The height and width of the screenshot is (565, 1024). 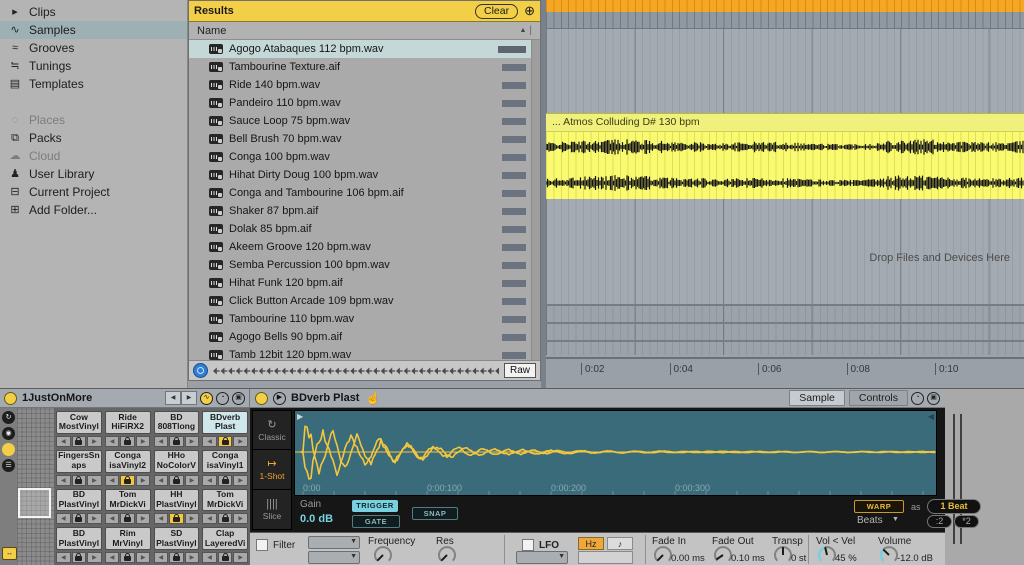 I want to click on mode-slice: |||| Slice, so click(x=272, y=510).